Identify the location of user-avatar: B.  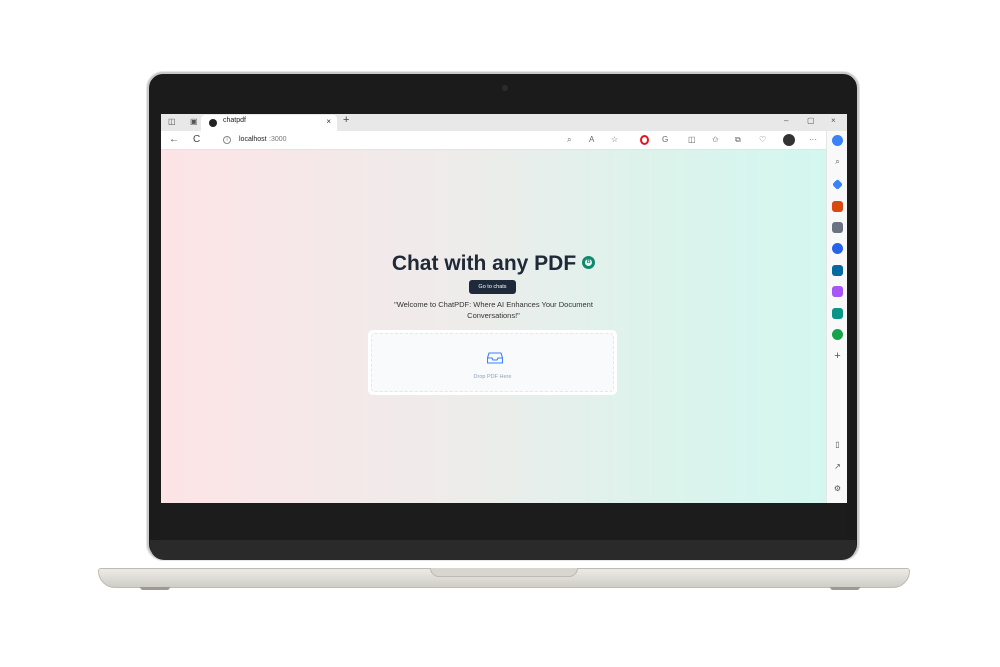
(589, 262).